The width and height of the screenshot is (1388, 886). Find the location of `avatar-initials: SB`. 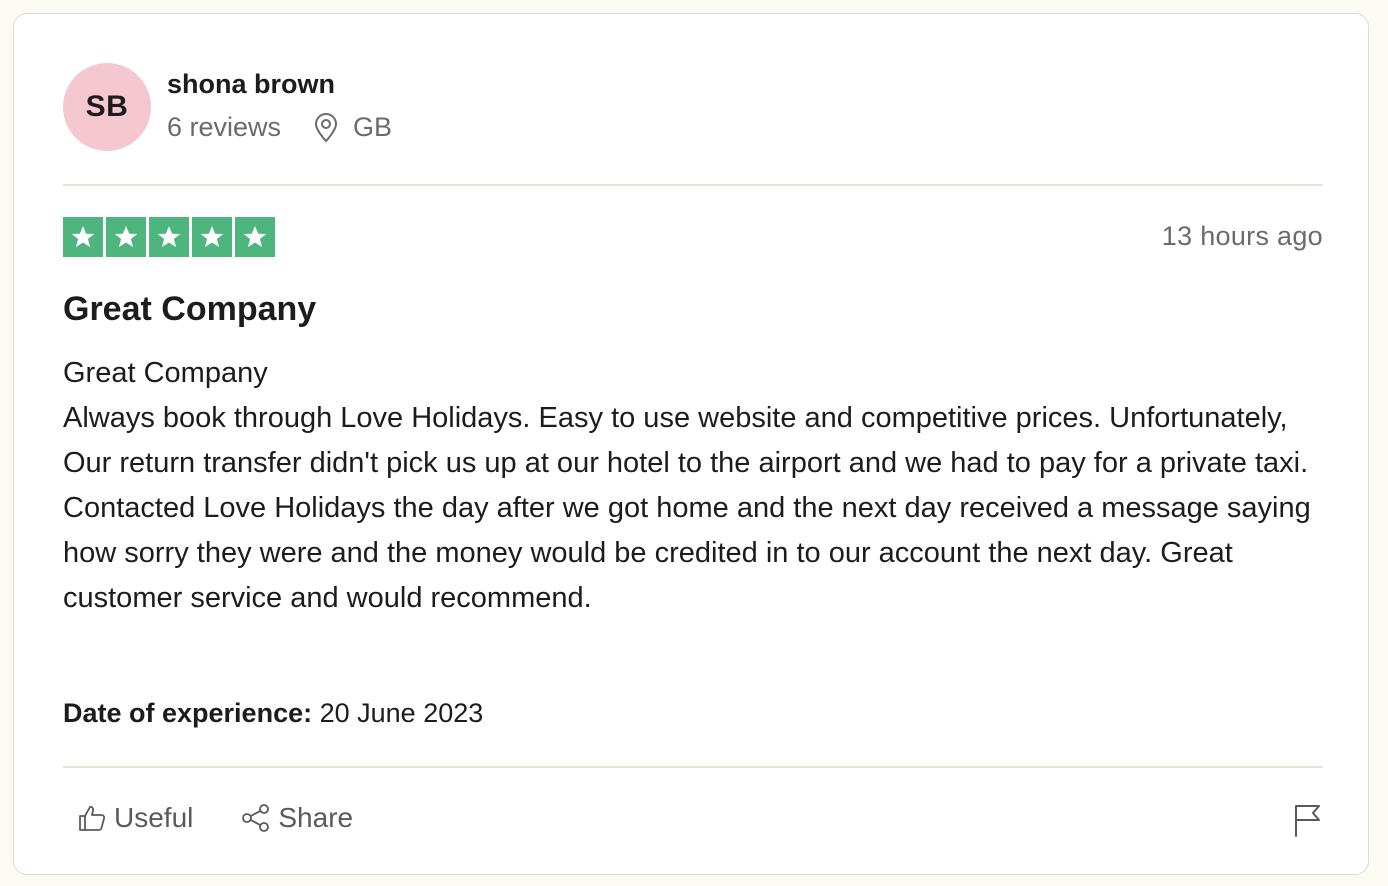

avatar-initials: SB is located at coordinates (107, 106).